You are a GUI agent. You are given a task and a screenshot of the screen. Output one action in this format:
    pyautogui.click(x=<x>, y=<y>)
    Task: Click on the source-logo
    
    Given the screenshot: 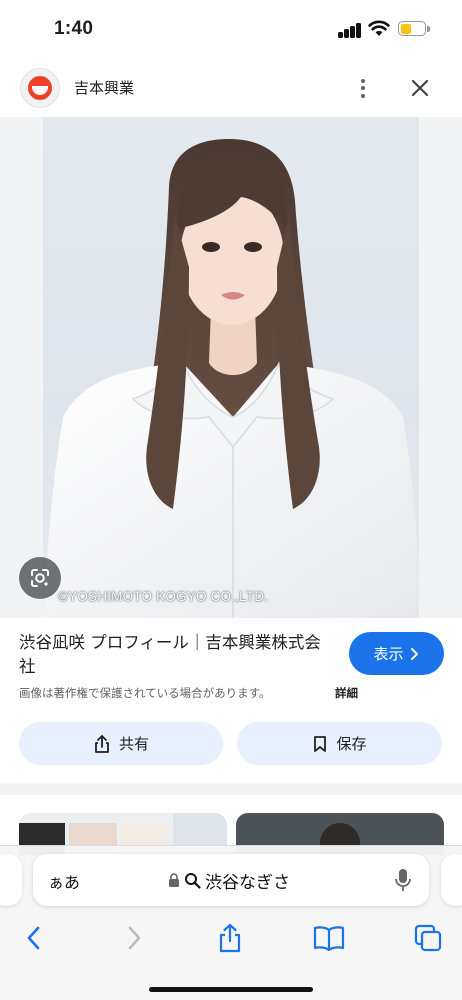 What is the action you would take?
    pyautogui.click(x=40, y=88)
    